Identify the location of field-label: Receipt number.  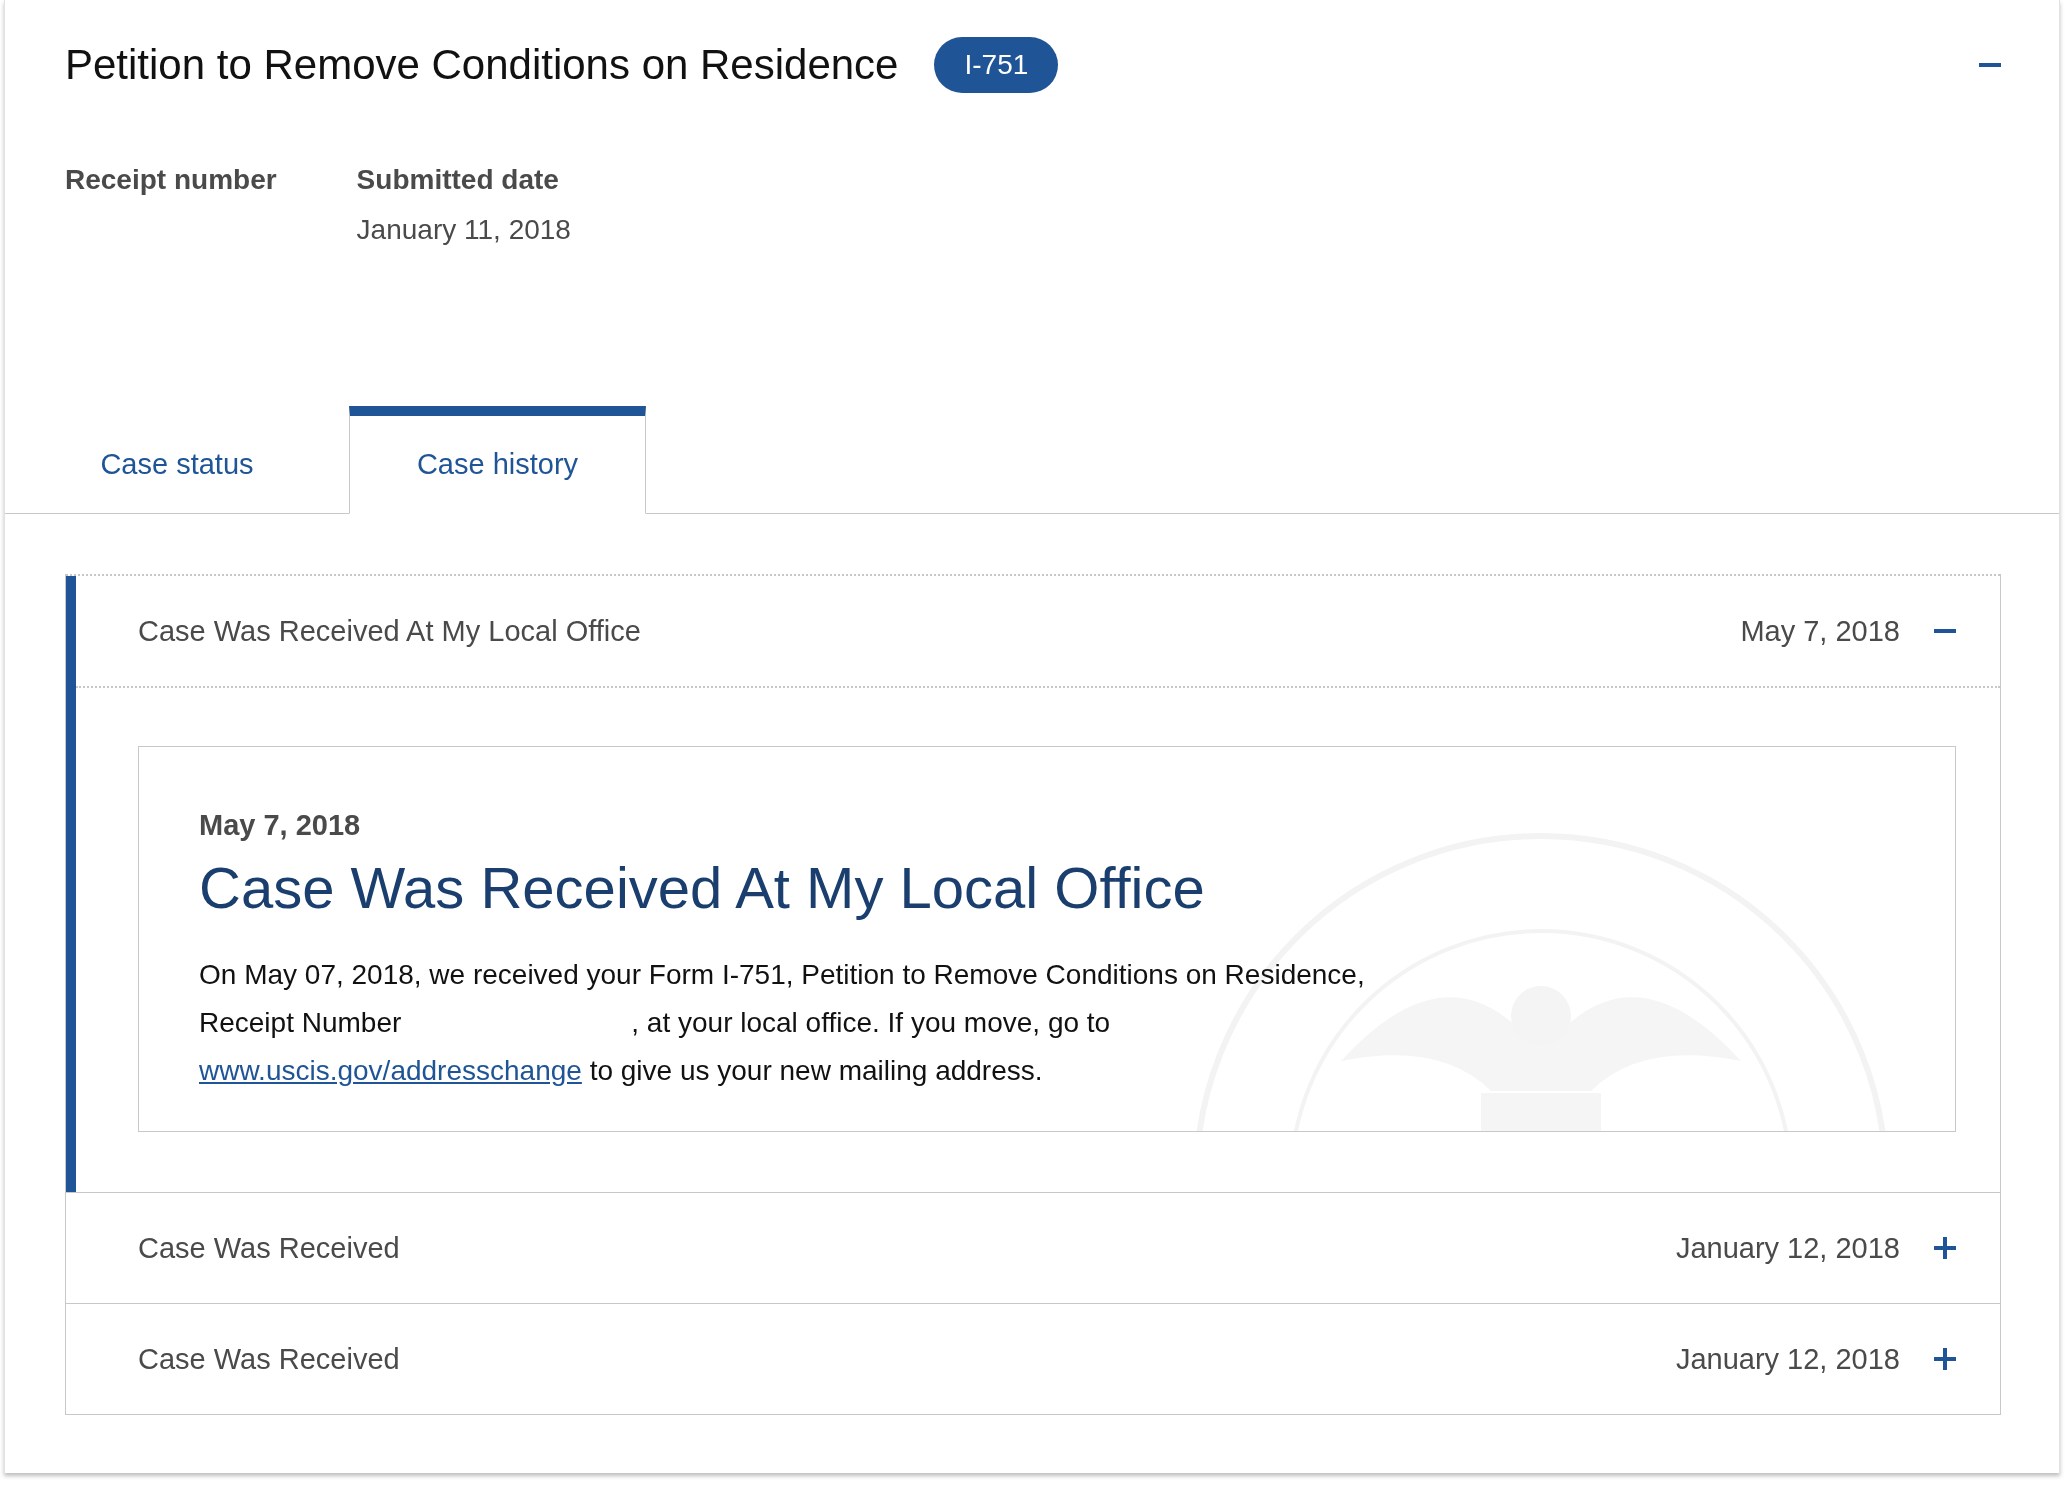
(171, 180).